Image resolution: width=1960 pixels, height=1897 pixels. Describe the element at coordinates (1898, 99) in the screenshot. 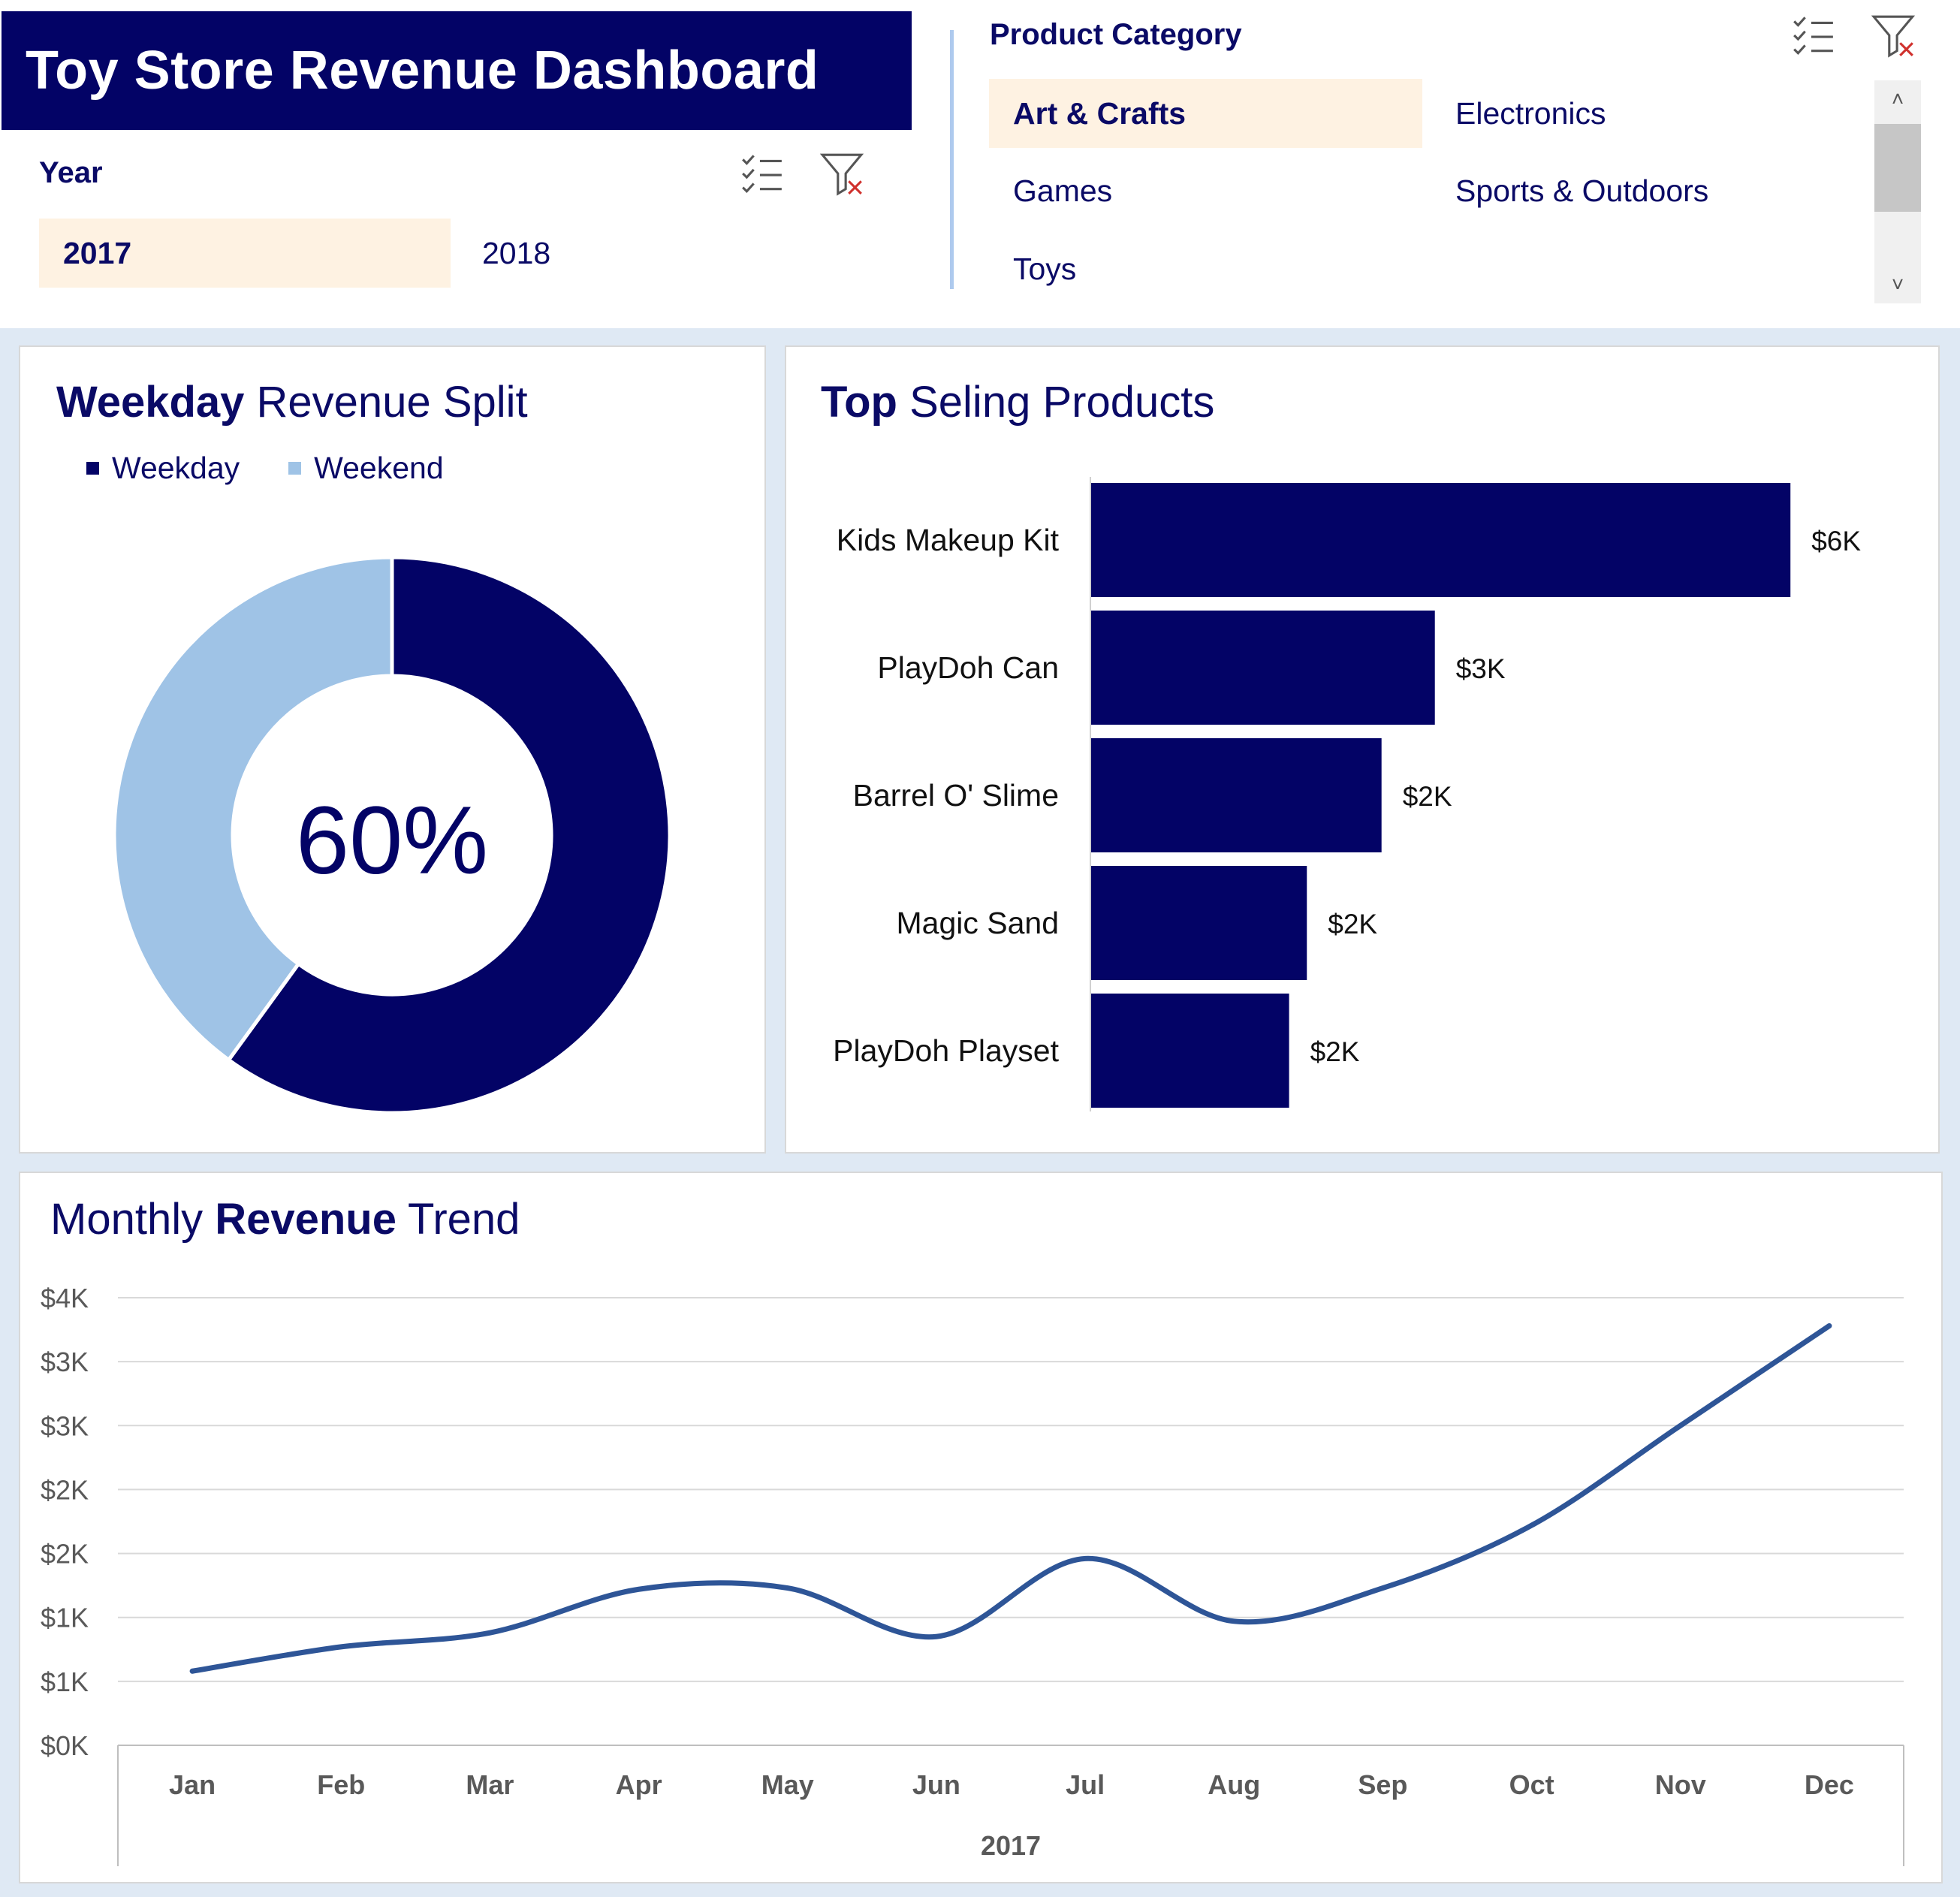

I see `scroll-up-button: ˄` at that location.